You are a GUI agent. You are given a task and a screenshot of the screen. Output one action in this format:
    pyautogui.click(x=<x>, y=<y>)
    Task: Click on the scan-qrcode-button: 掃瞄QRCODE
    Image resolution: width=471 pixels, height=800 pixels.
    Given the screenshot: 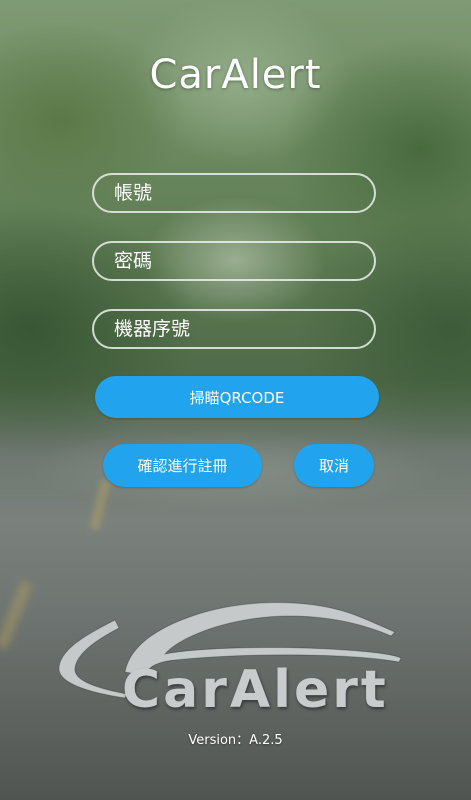 What is the action you would take?
    pyautogui.click(x=237, y=397)
    